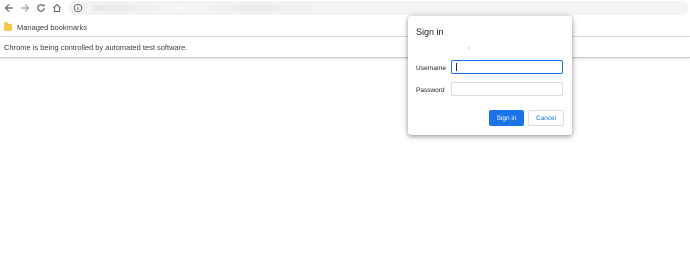 The height and width of the screenshot is (257, 690). I want to click on password-label: Password, so click(430, 90).